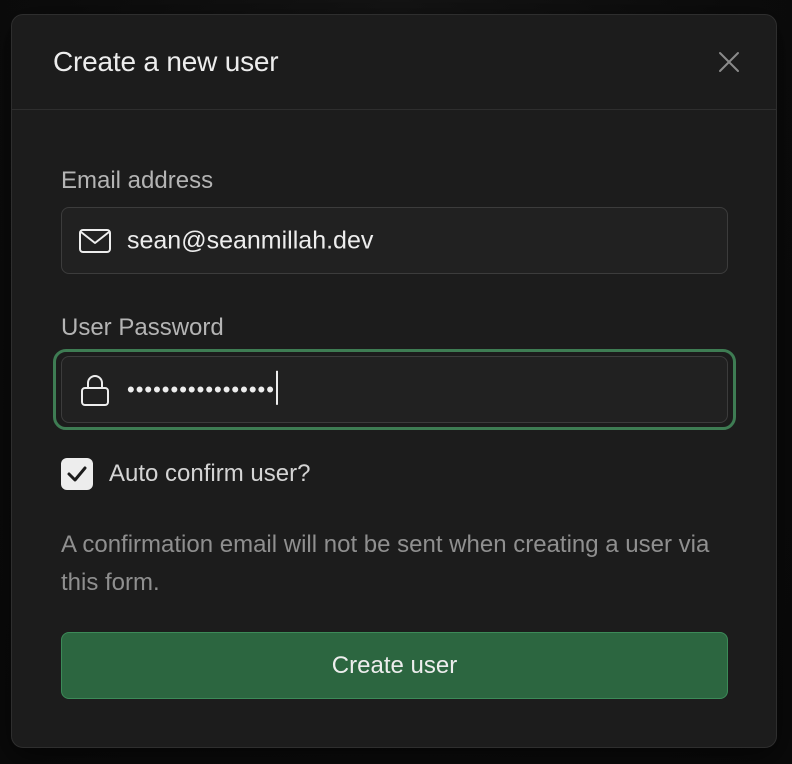  Describe the element at coordinates (394, 389) in the screenshot. I see `password-field: •••••••••••••••••` at that location.